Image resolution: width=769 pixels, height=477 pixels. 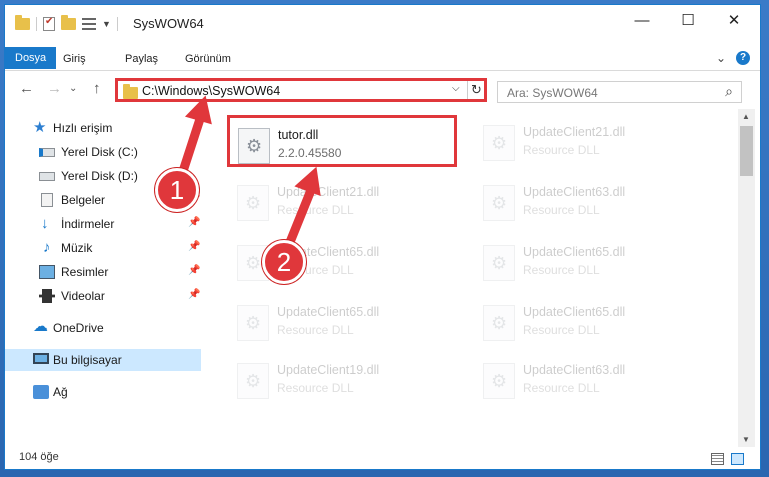 I want to click on ribbon-tabs: Dosya Giriş Paylaş Görünüm ⌄ ?, so click(x=382, y=58).